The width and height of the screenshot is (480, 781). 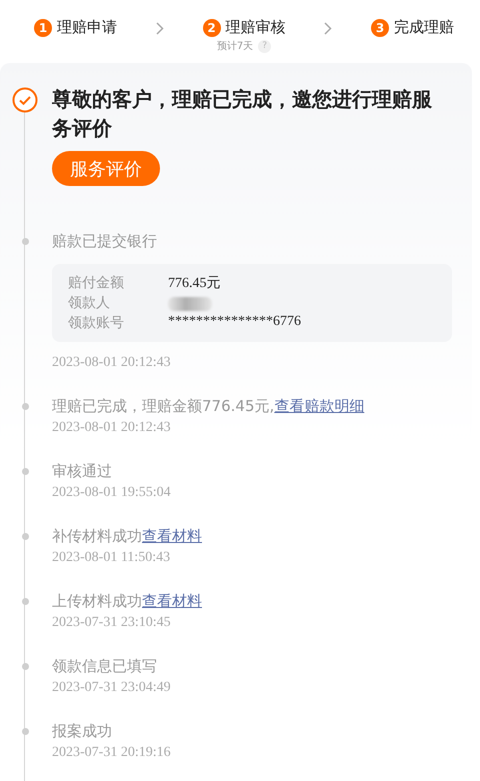 What do you see at coordinates (105, 241) in the screenshot?
I see `event-title: 赔款已提交银行` at bounding box center [105, 241].